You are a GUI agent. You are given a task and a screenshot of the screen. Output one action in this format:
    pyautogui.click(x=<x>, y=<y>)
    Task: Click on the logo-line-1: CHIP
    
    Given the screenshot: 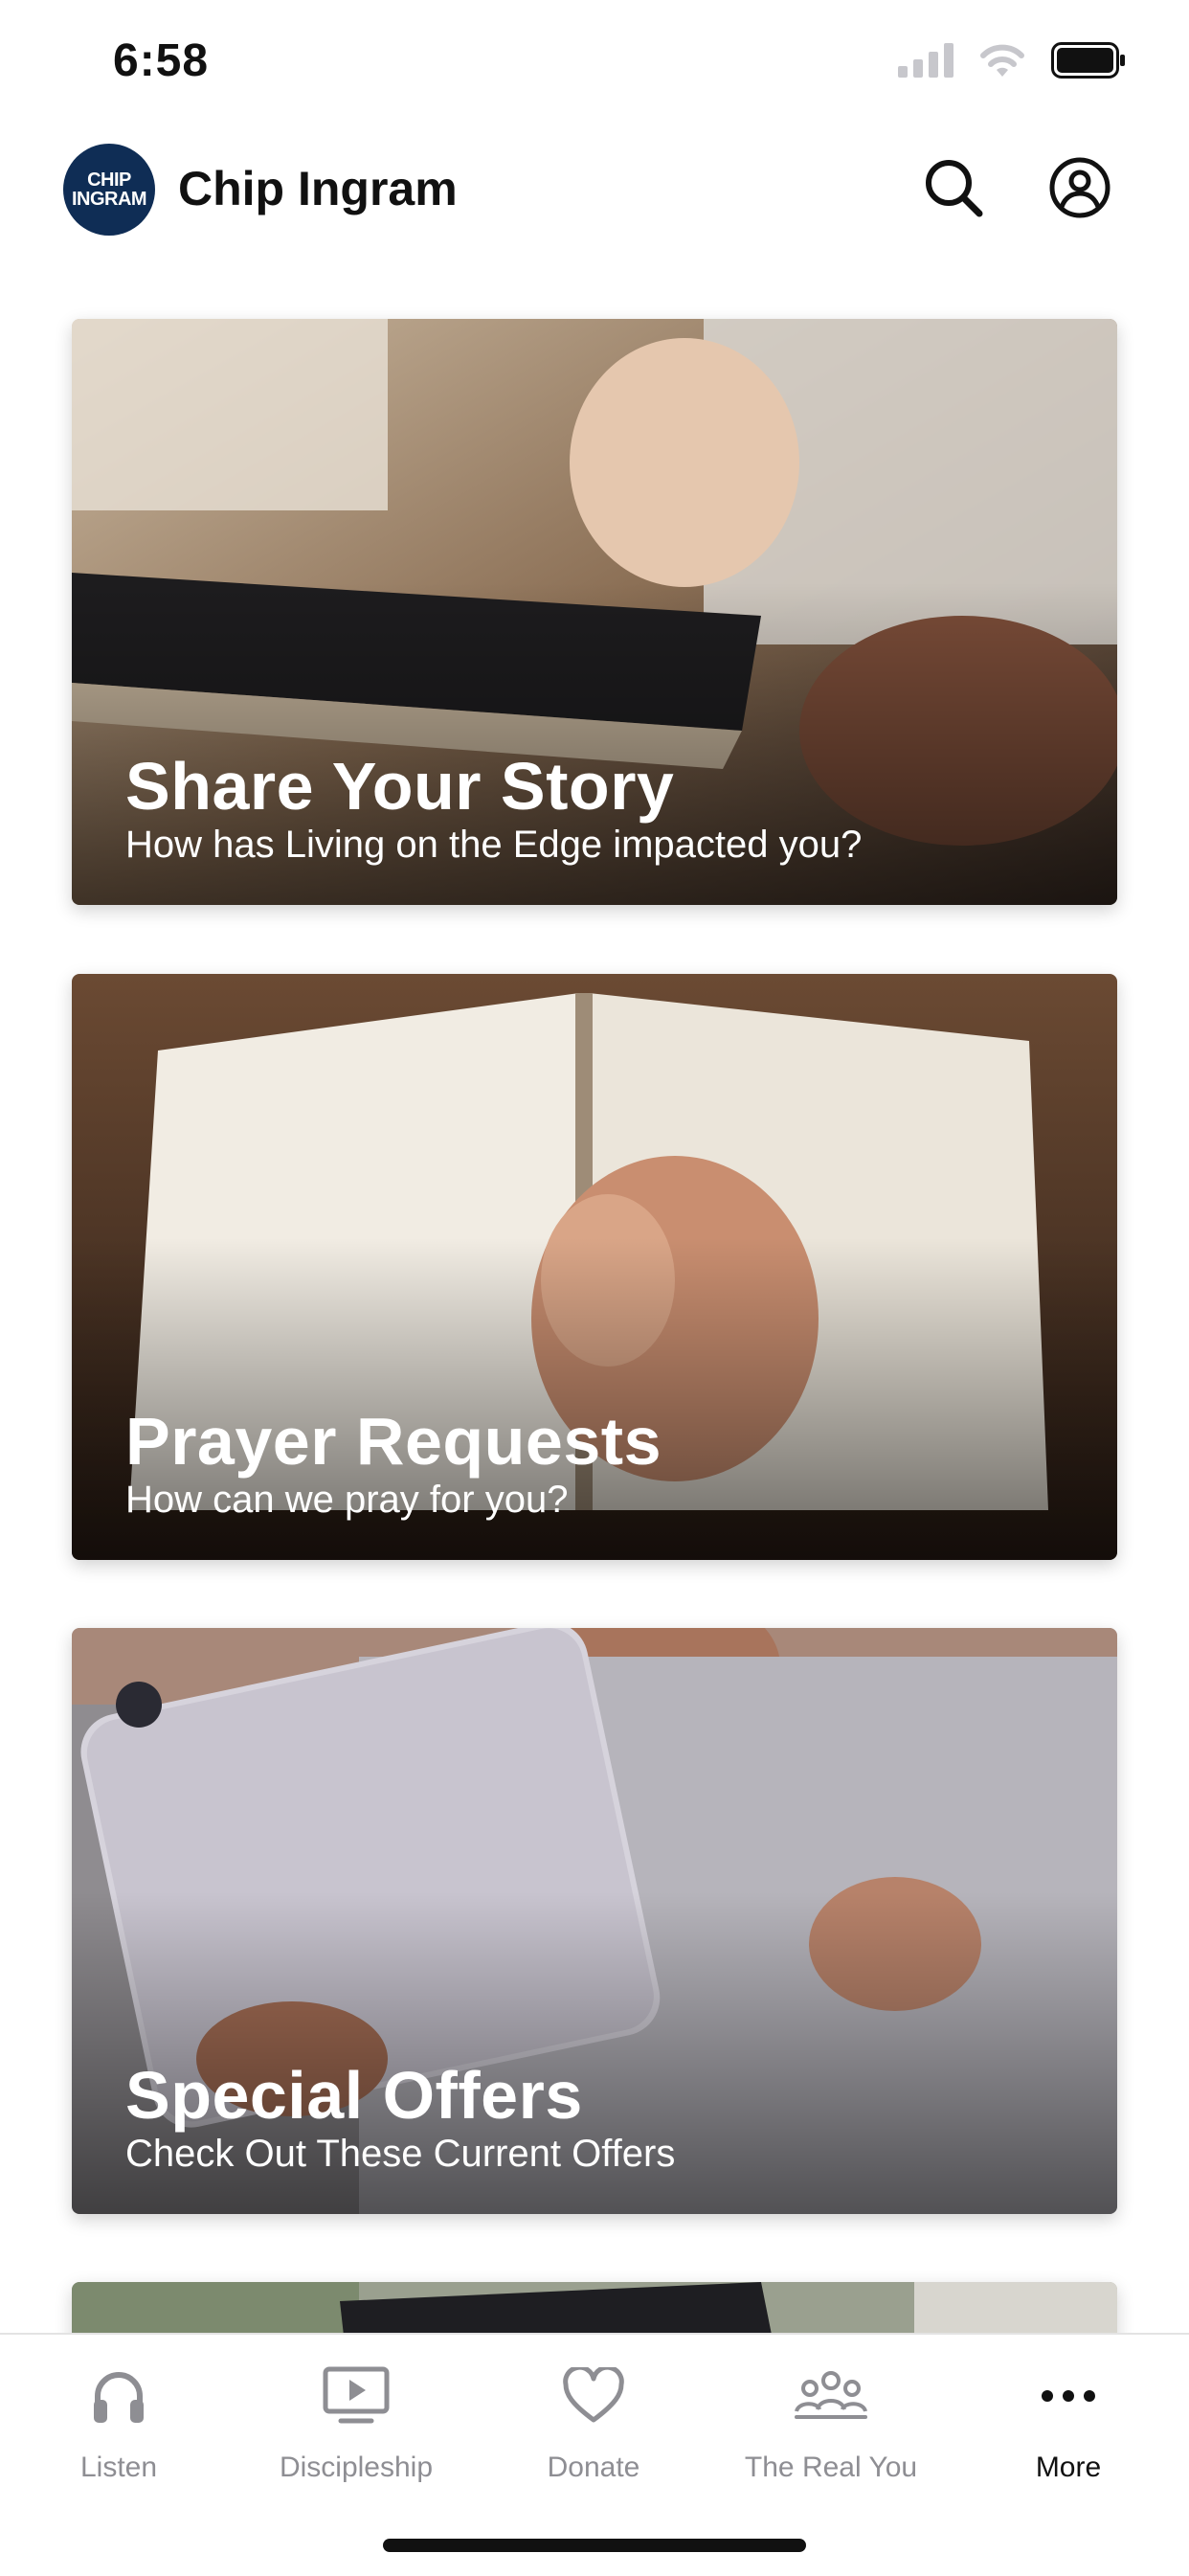 What is the action you would take?
    pyautogui.click(x=109, y=180)
    